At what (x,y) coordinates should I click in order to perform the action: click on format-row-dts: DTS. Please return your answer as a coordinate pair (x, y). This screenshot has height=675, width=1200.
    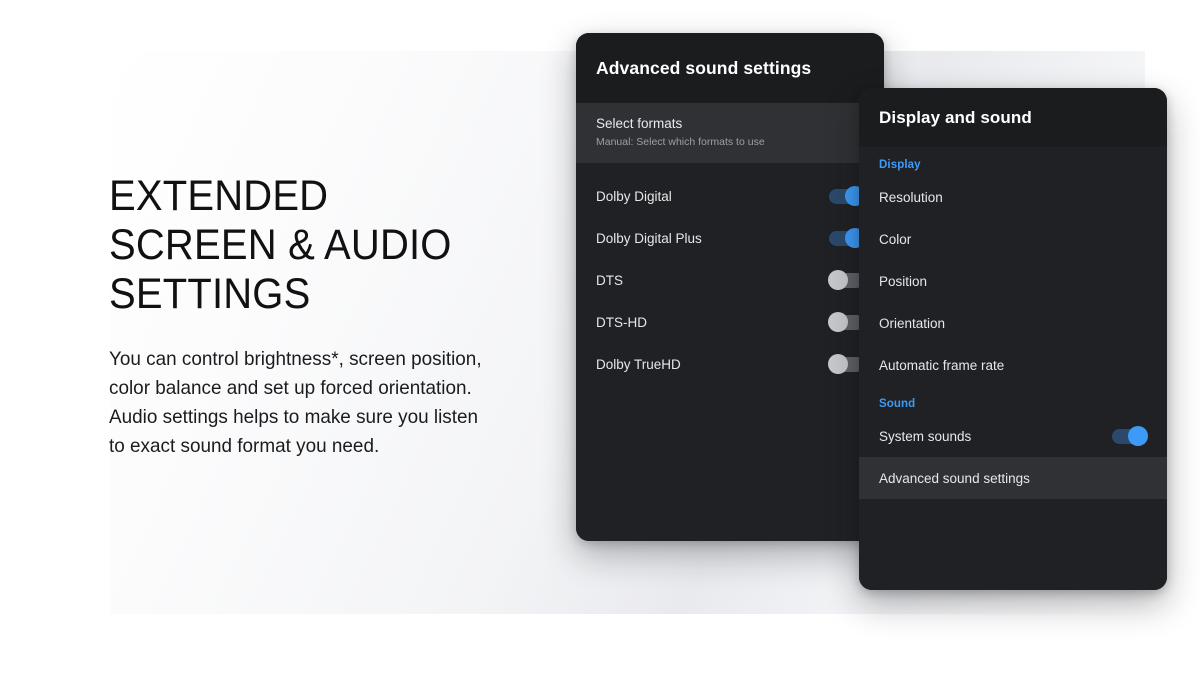
    Looking at the image, I should click on (730, 280).